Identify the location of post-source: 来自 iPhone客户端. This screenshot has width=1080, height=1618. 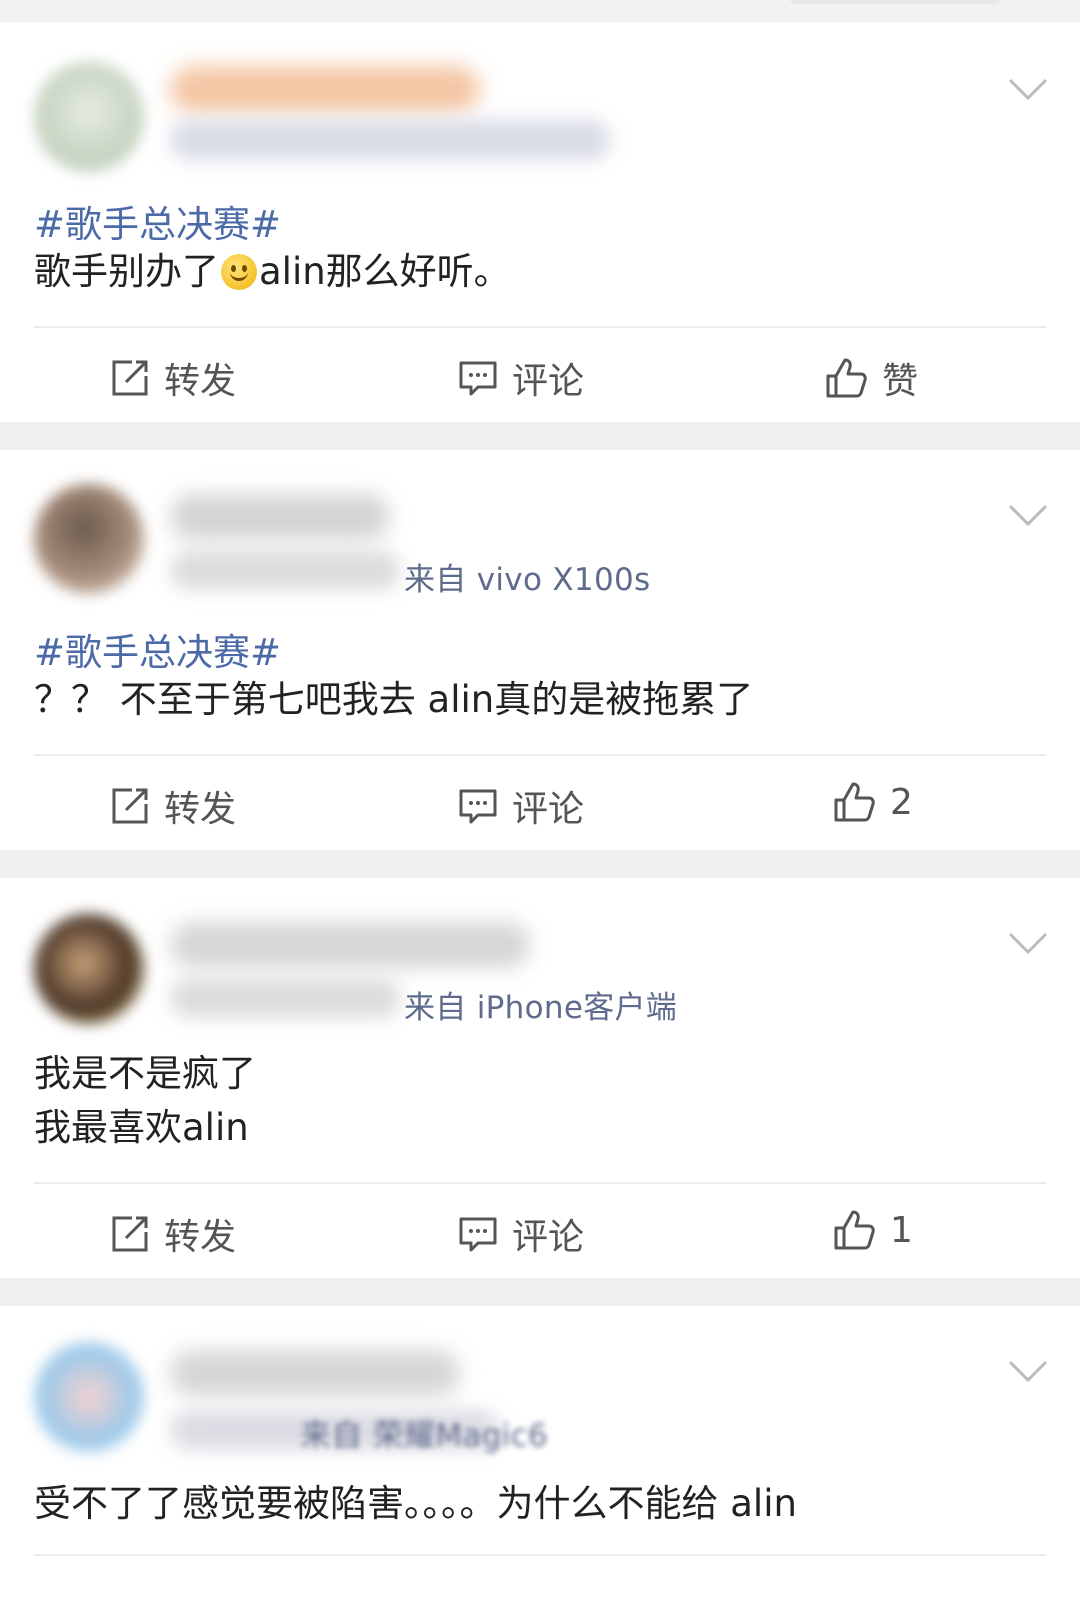
(541, 1008).